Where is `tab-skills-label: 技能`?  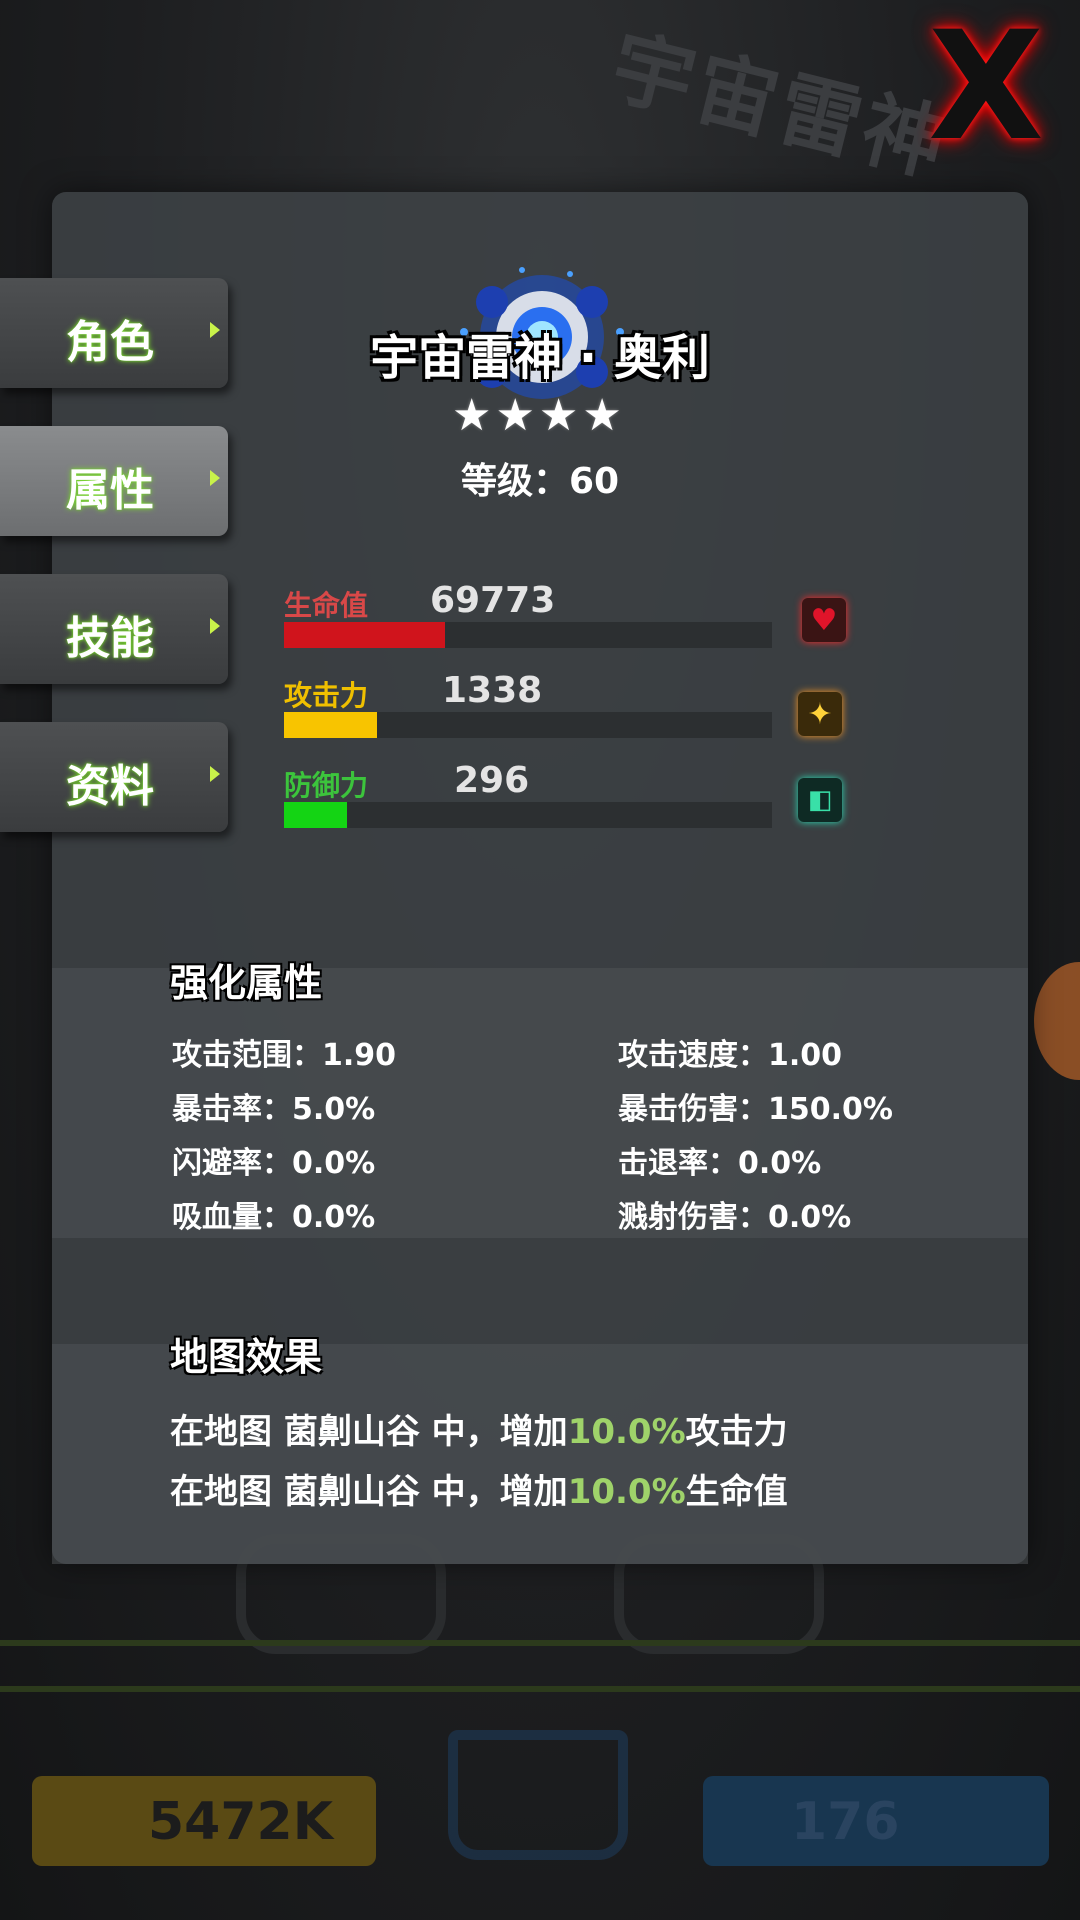 tab-skills-label: 技能 is located at coordinates (110, 638).